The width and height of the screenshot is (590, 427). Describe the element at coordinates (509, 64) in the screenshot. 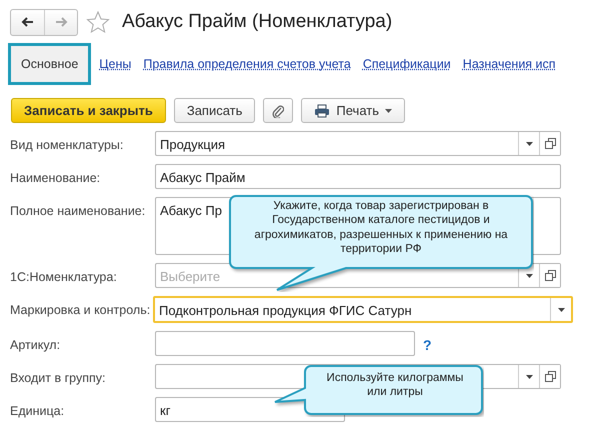

I see `tab: Назначения исп` at that location.